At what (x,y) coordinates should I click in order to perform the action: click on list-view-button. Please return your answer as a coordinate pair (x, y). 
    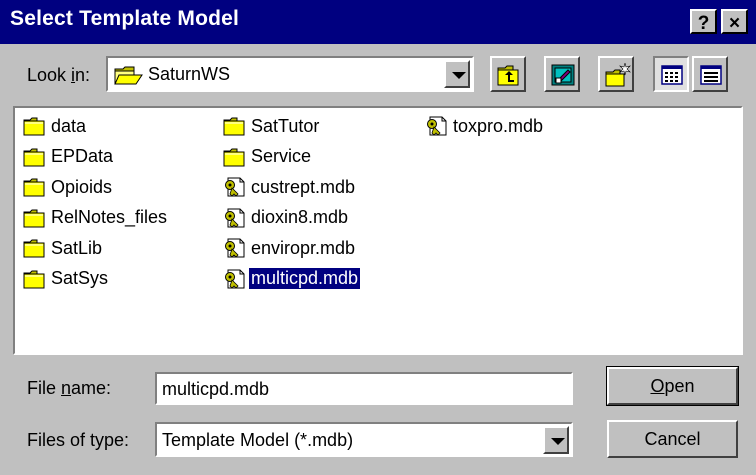
    Looking at the image, I should click on (671, 74).